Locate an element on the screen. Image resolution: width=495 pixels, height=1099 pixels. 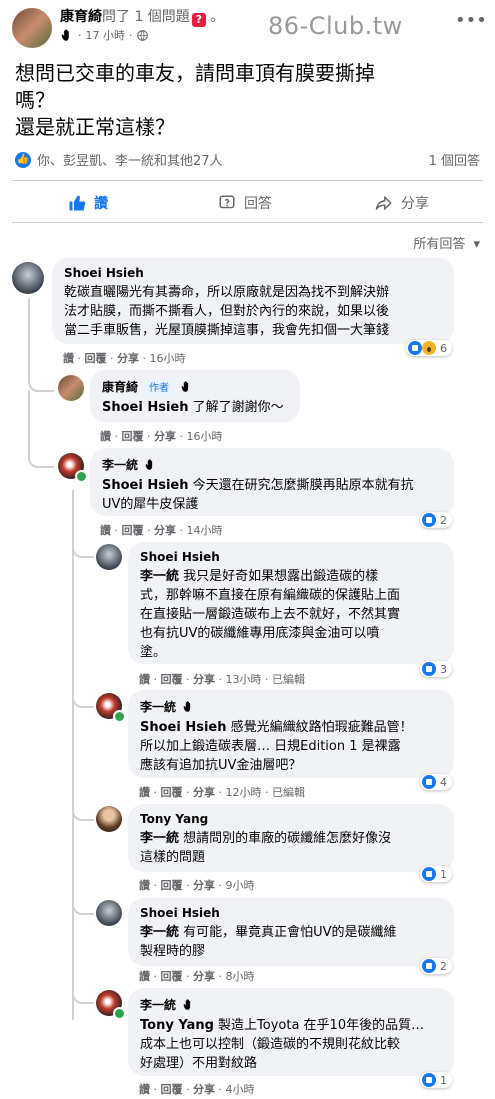
comment-time: 4小時 is located at coordinates (240, 1089).